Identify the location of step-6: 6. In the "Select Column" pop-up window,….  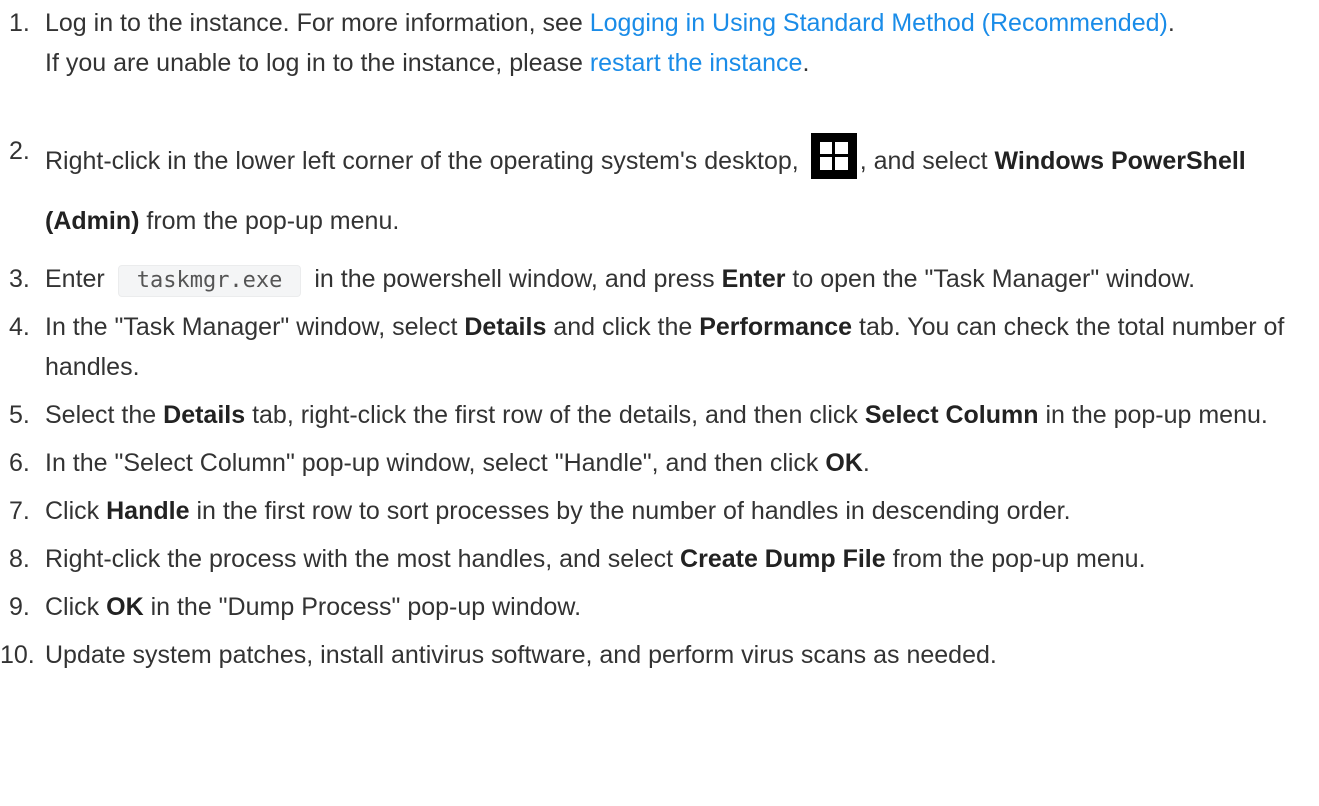
(659, 463).